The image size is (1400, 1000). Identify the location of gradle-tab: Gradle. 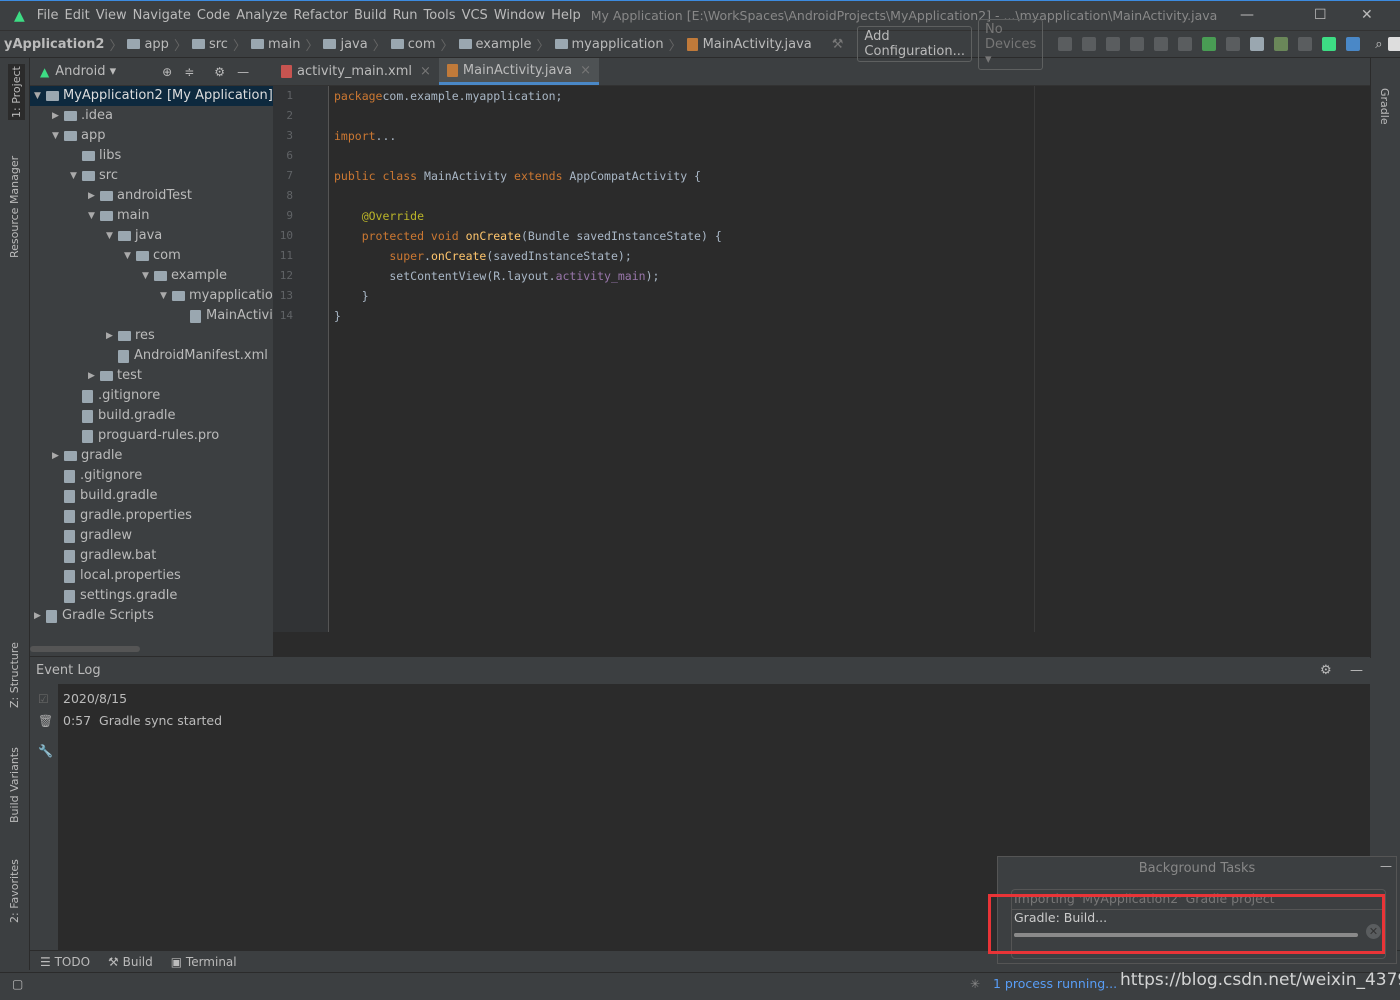
(1384, 106).